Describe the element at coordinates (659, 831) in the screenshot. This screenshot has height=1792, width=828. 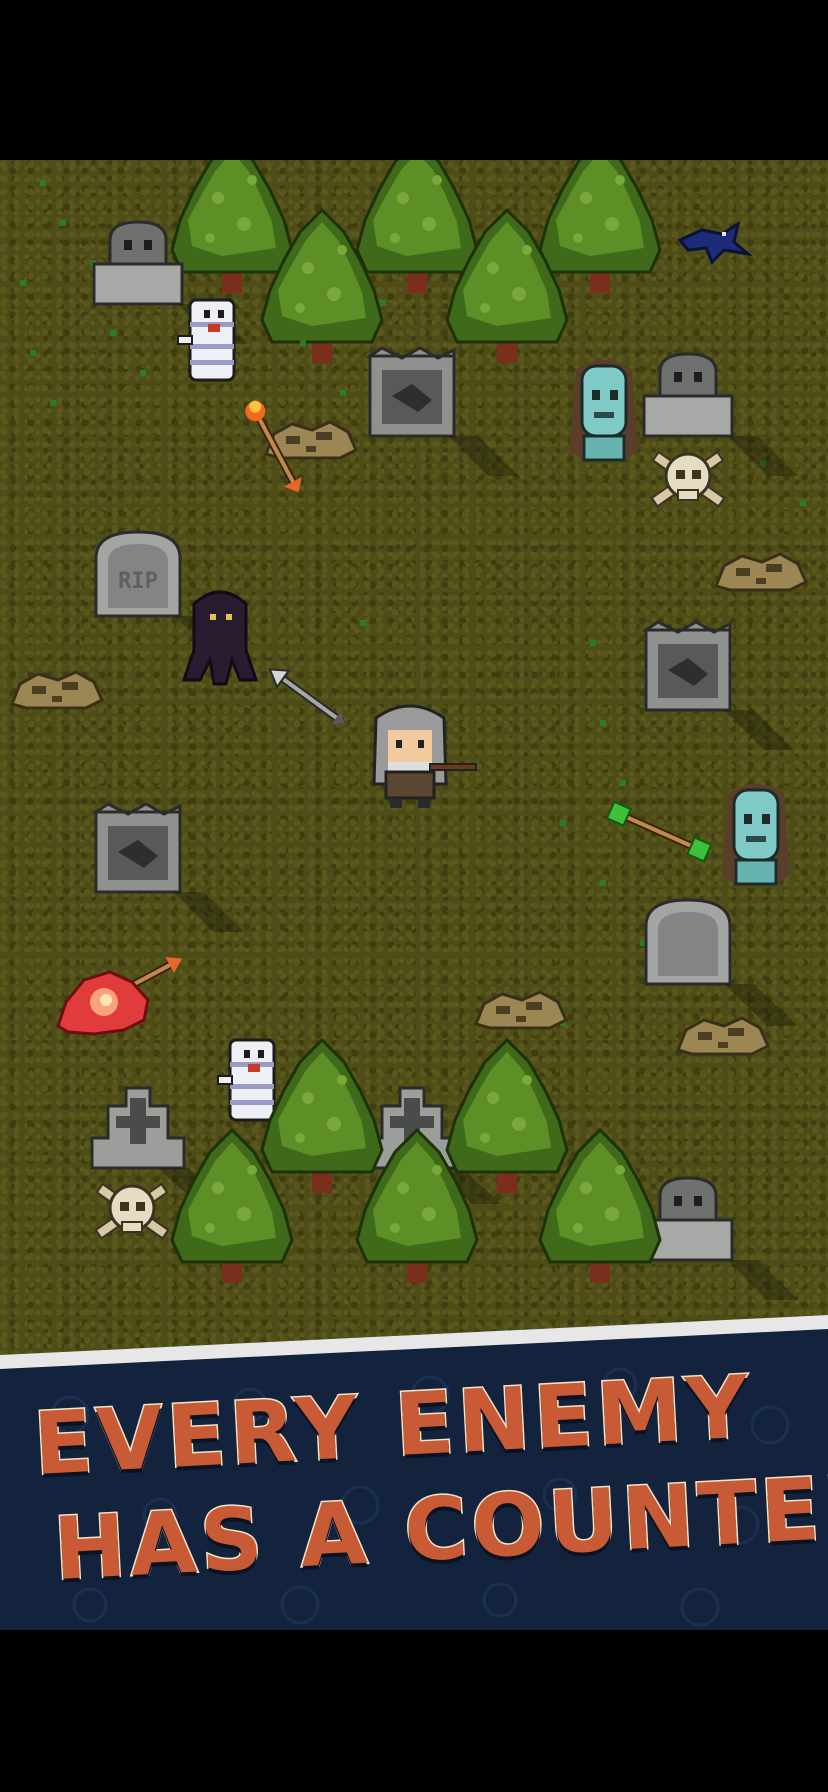
I see `poison-arrow-icon` at that location.